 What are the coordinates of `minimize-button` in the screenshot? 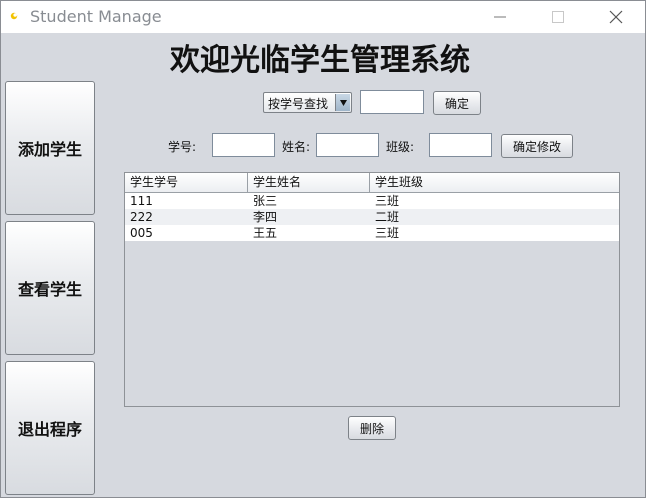 It's located at (500, 17).